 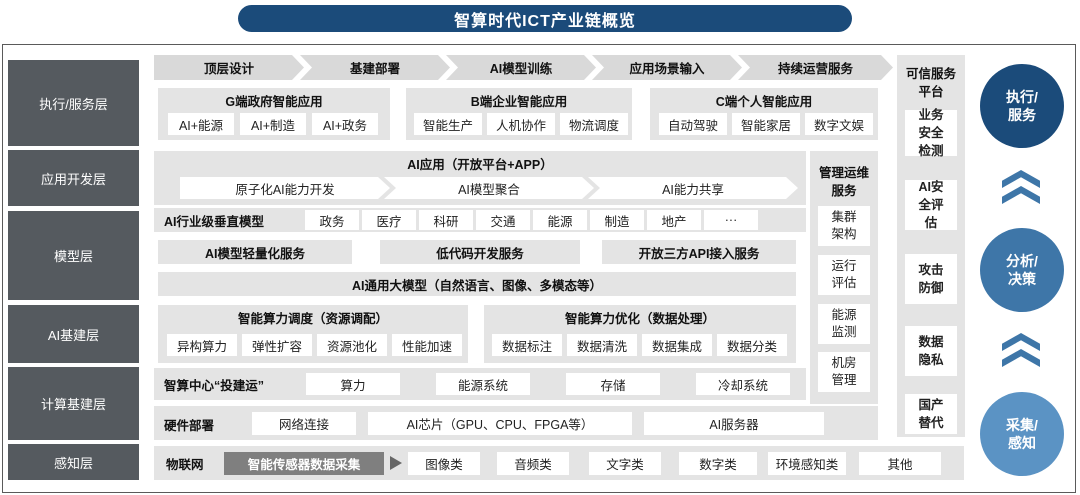 I want to click on app-step-atomic: 原子化AI能力开发, so click(x=285, y=188).